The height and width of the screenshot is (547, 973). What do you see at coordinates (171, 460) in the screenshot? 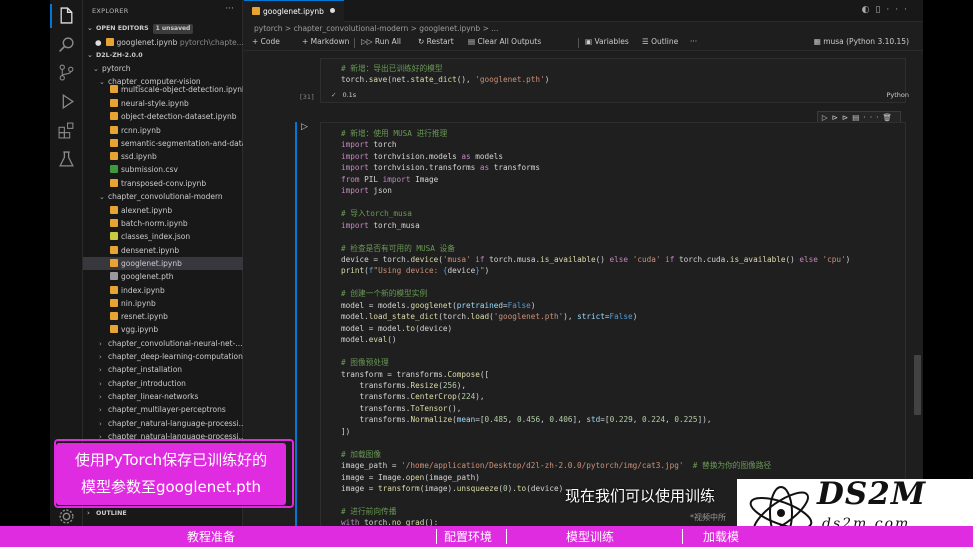
I see `callout-line-1: 使用PyTorch保存已训练好的` at bounding box center [171, 460].